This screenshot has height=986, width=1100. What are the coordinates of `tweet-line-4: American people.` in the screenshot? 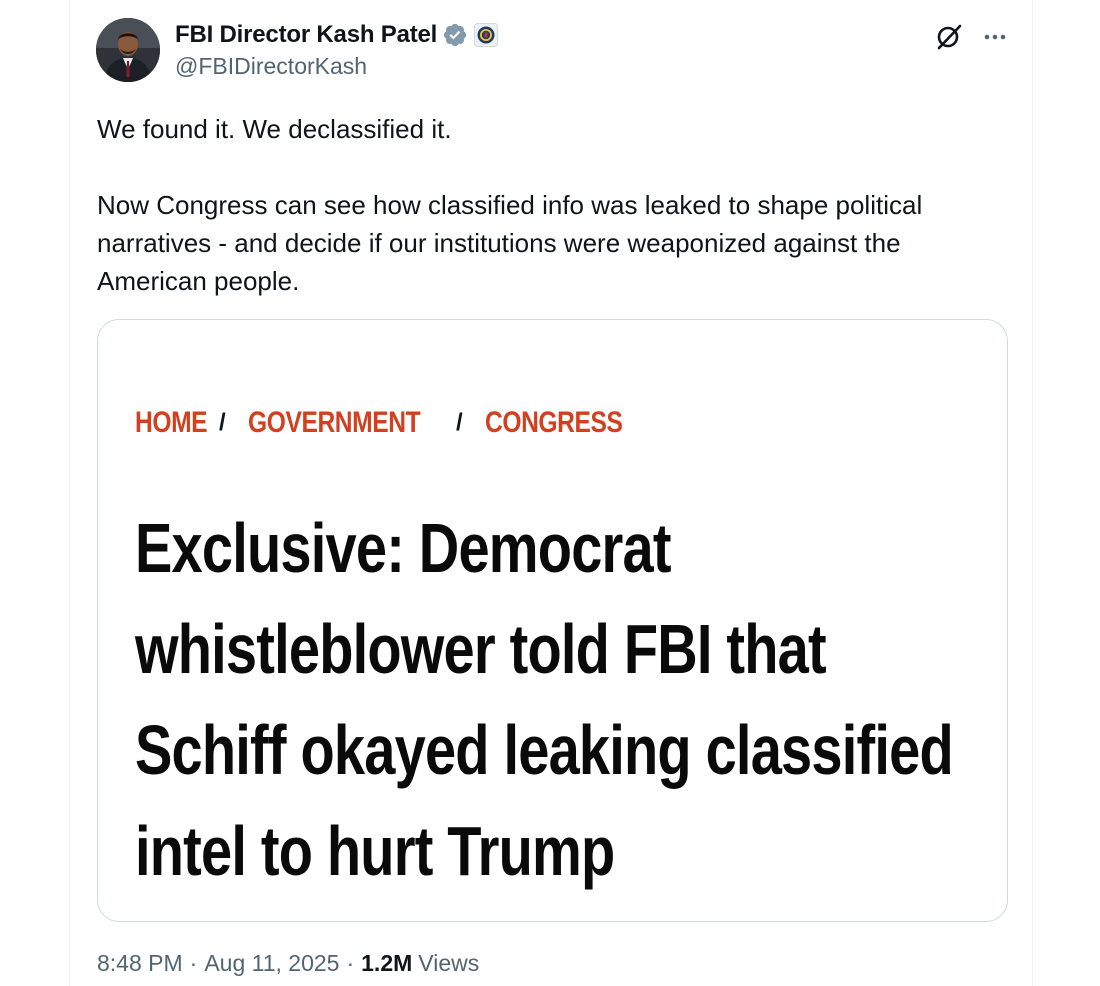 It's located at (198, 281).